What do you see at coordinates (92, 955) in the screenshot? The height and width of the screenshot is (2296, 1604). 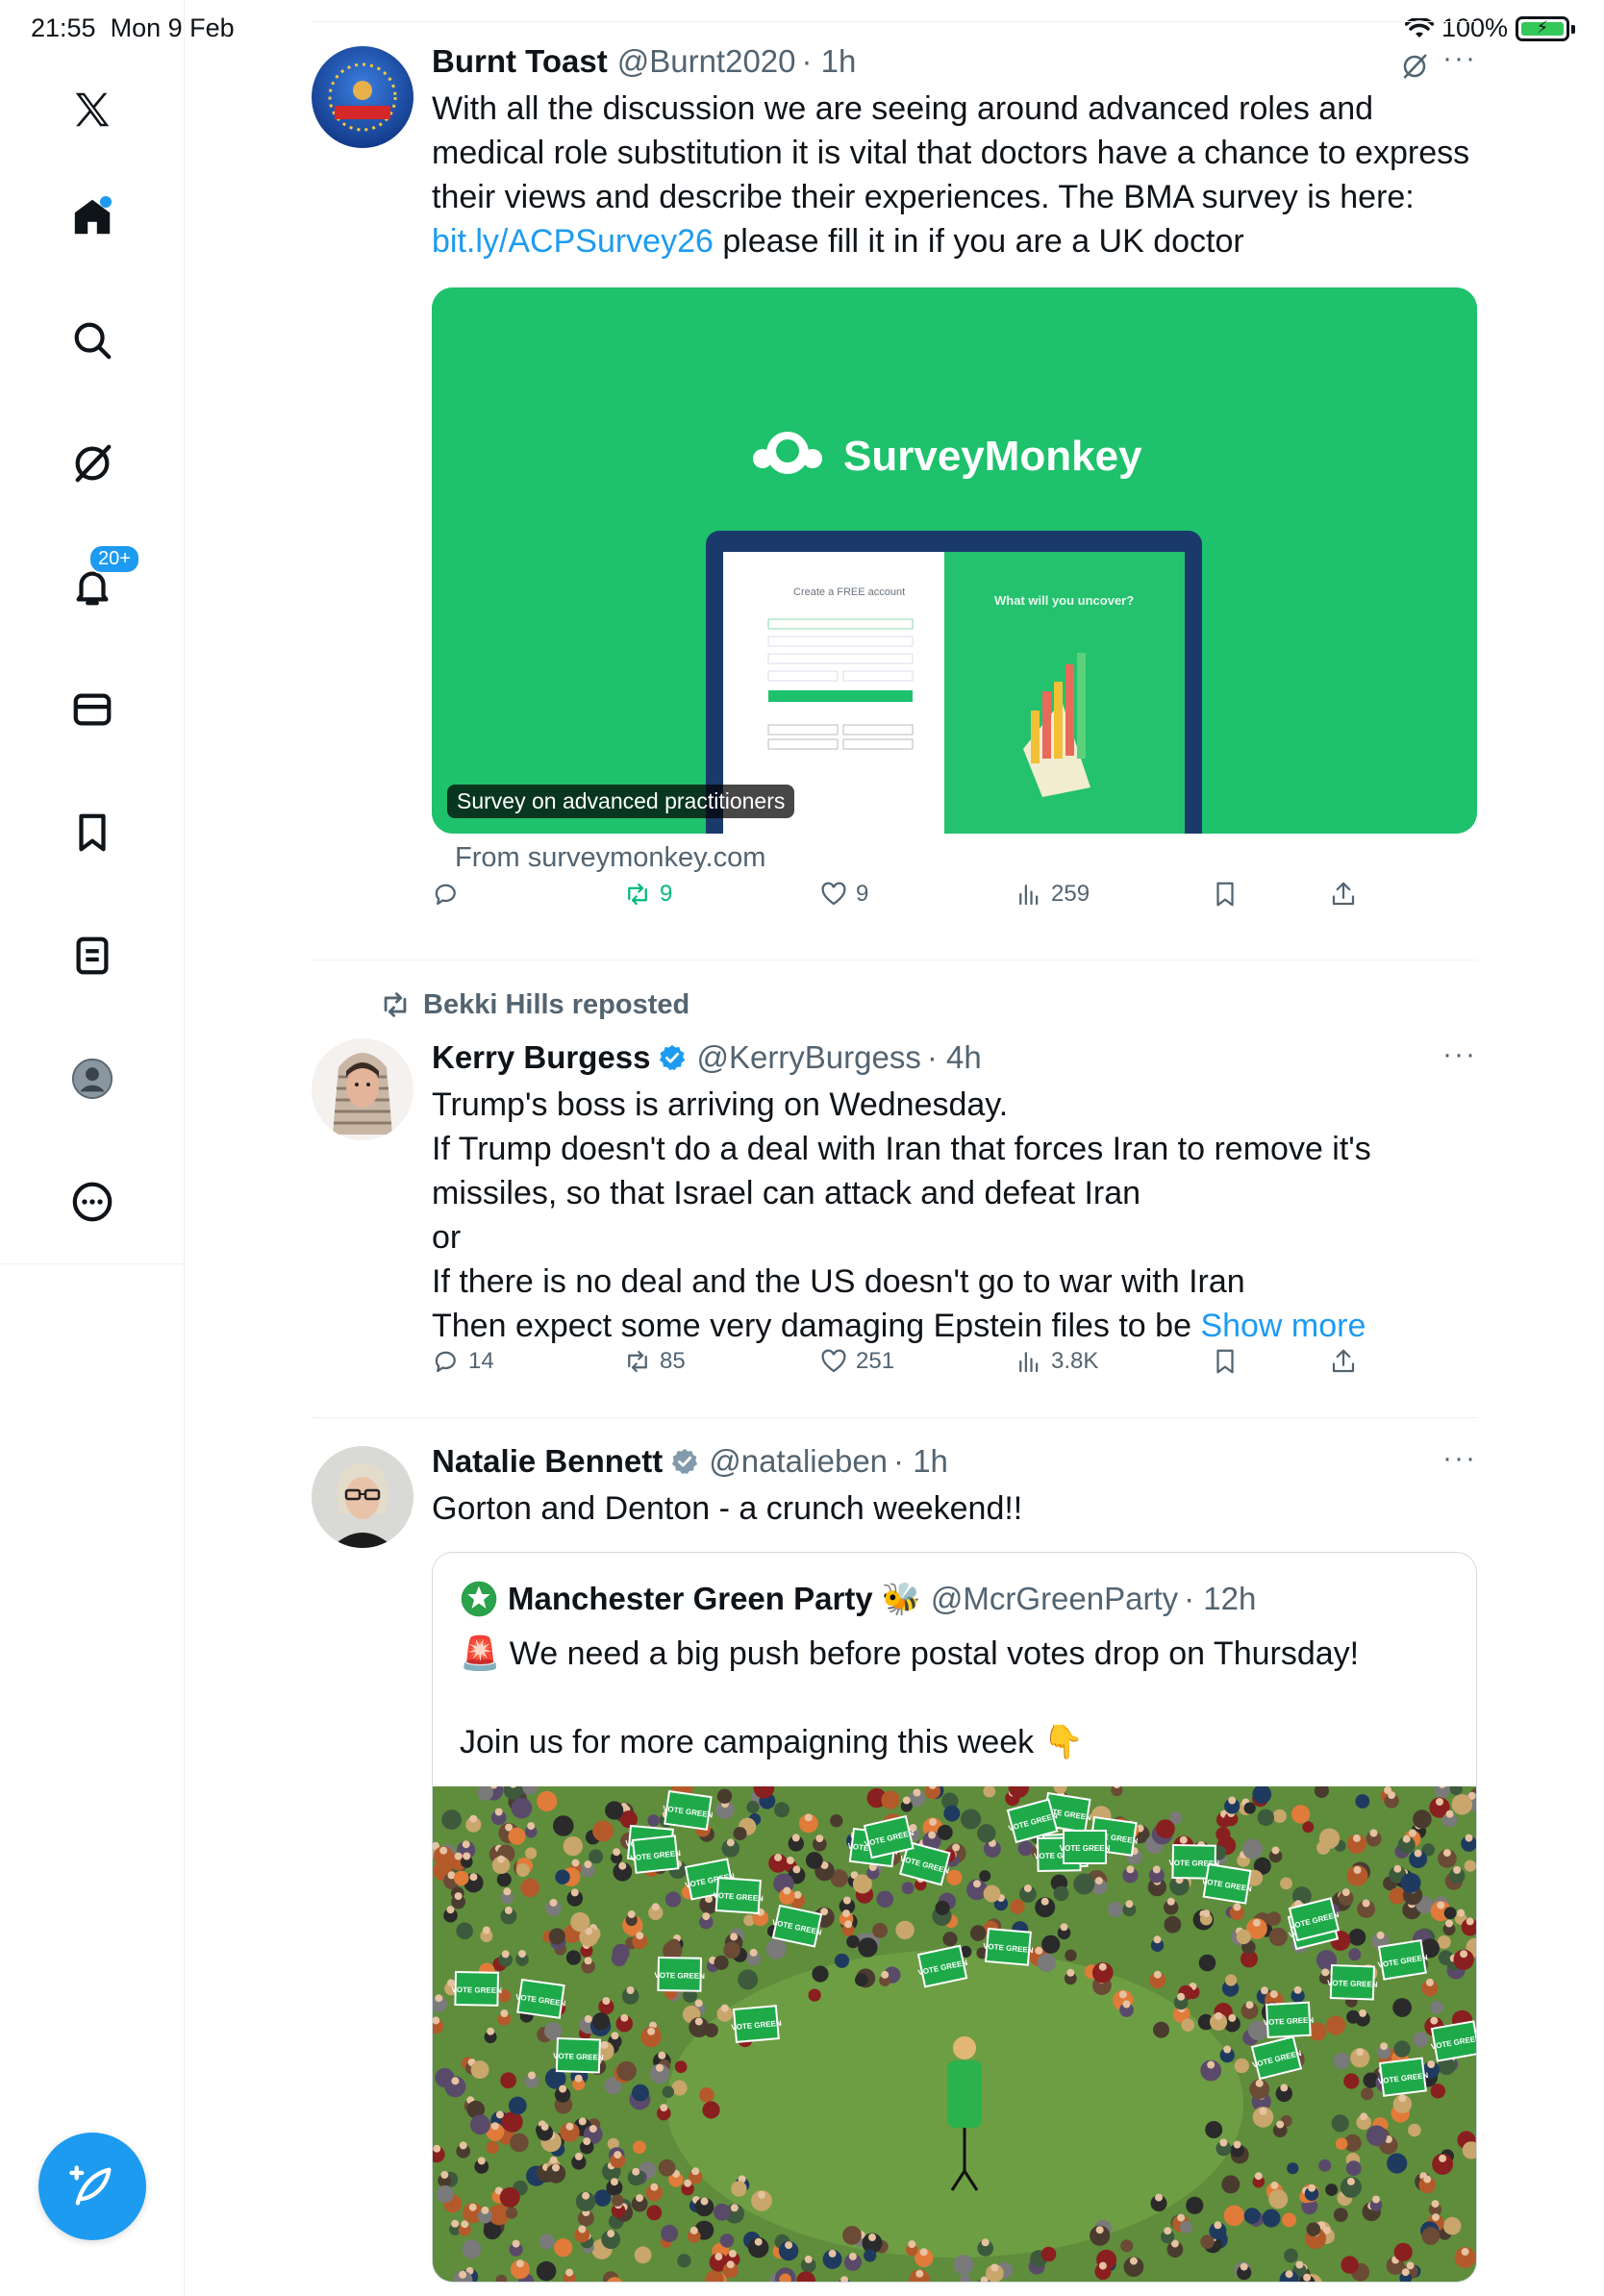 I see `lists-icon` at bounding box center [92, 955].